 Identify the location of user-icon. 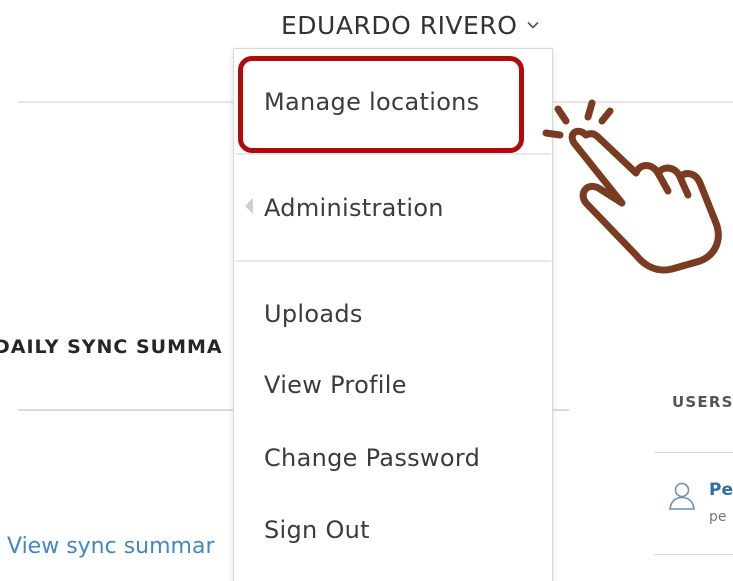
(682, 496).